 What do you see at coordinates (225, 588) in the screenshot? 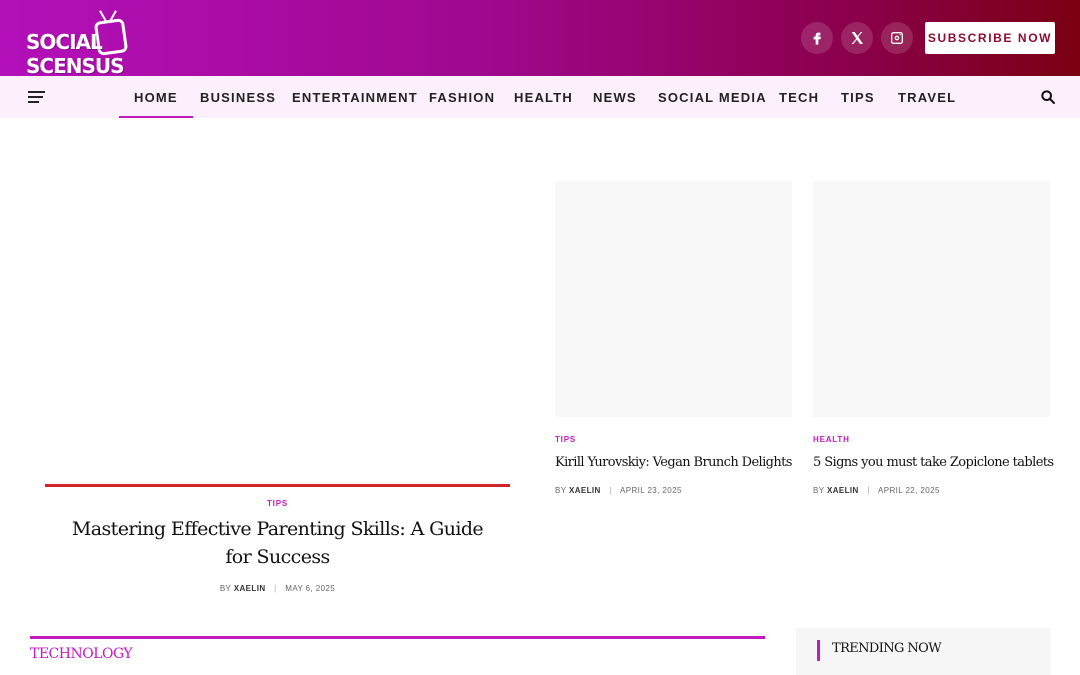
I see `featured-by: BY` at bounding box center [225, 588].